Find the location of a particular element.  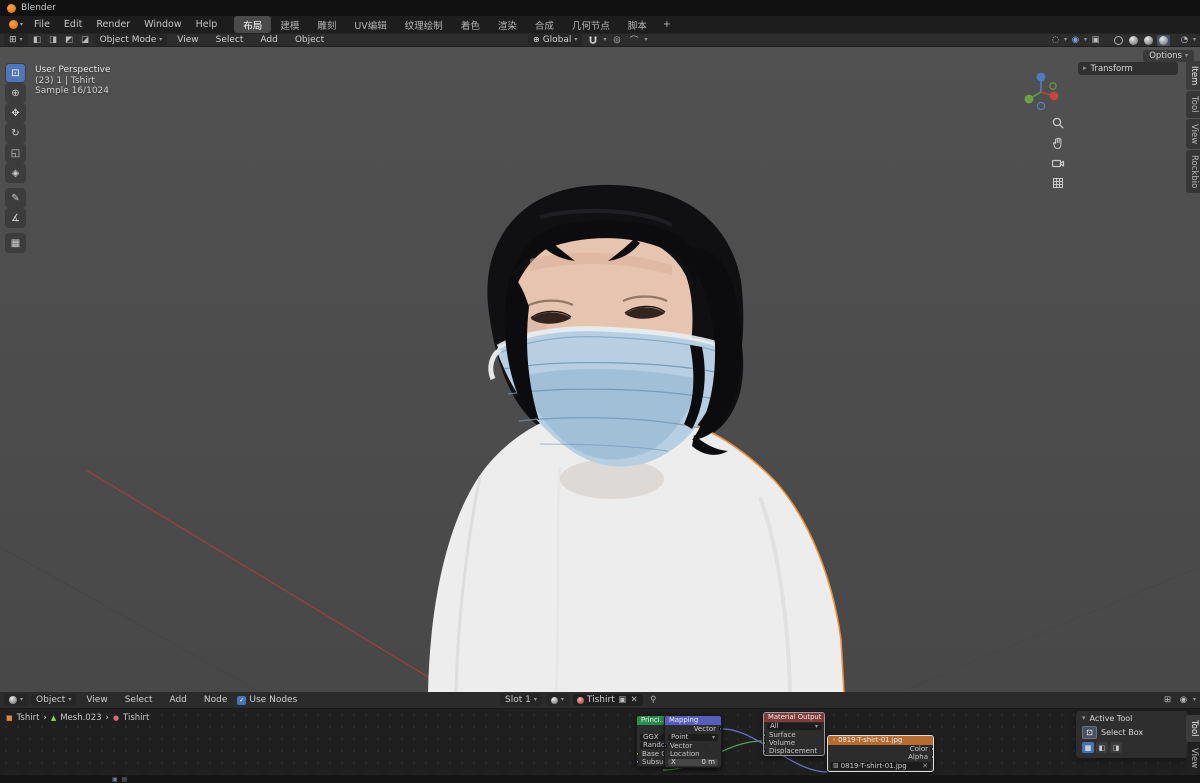

mode-icon-2: ◨ is located at coordinates (53, 40).